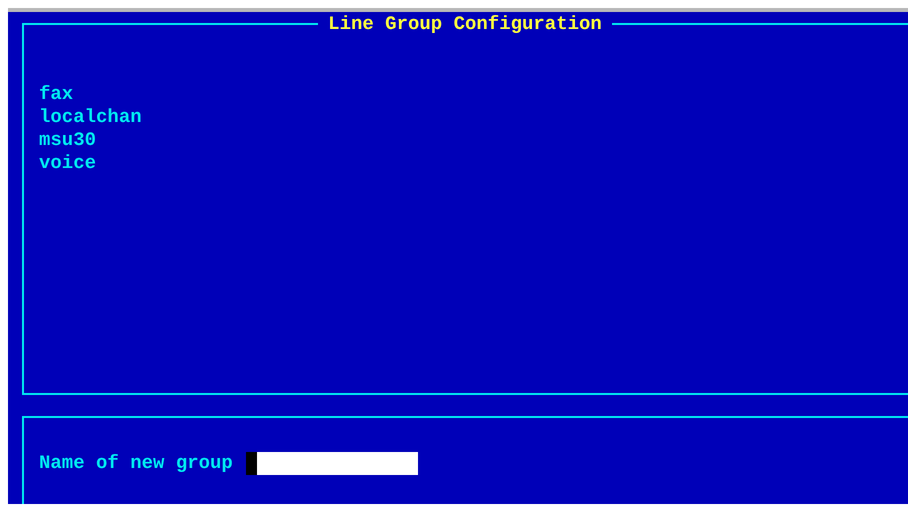  I want to click on group-list-item: fax, so click(473, 94).